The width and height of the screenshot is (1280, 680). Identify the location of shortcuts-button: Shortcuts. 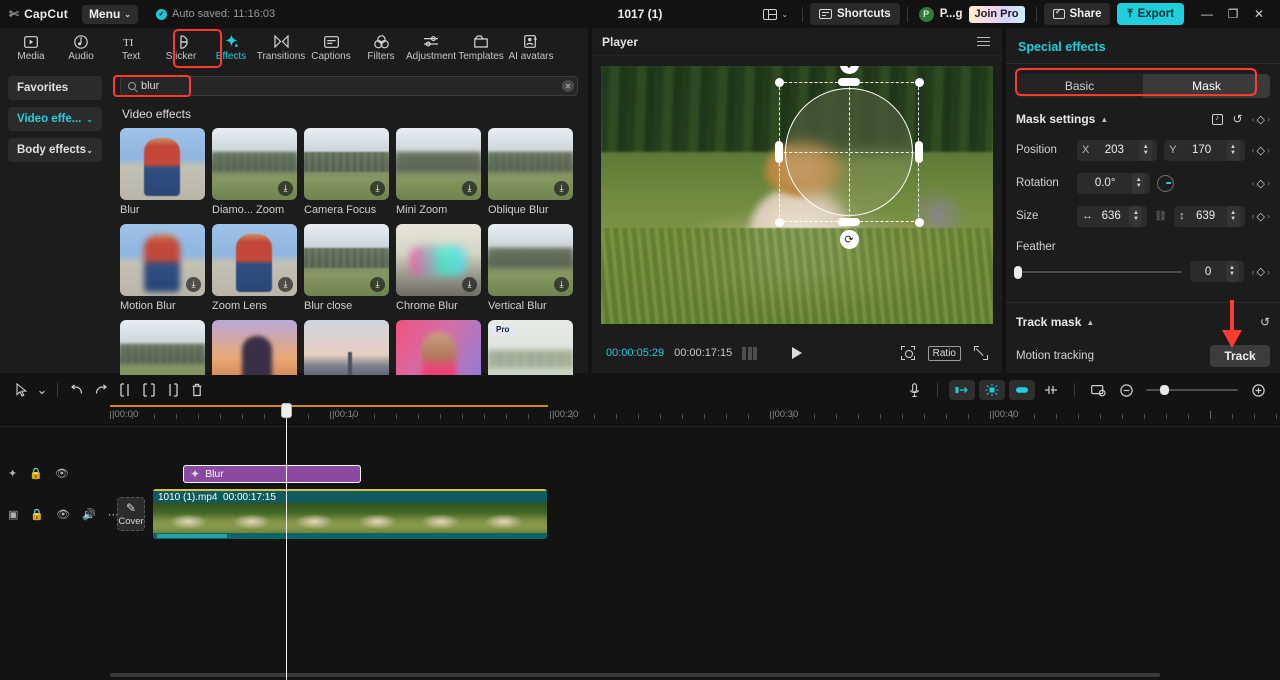
(855, 14).